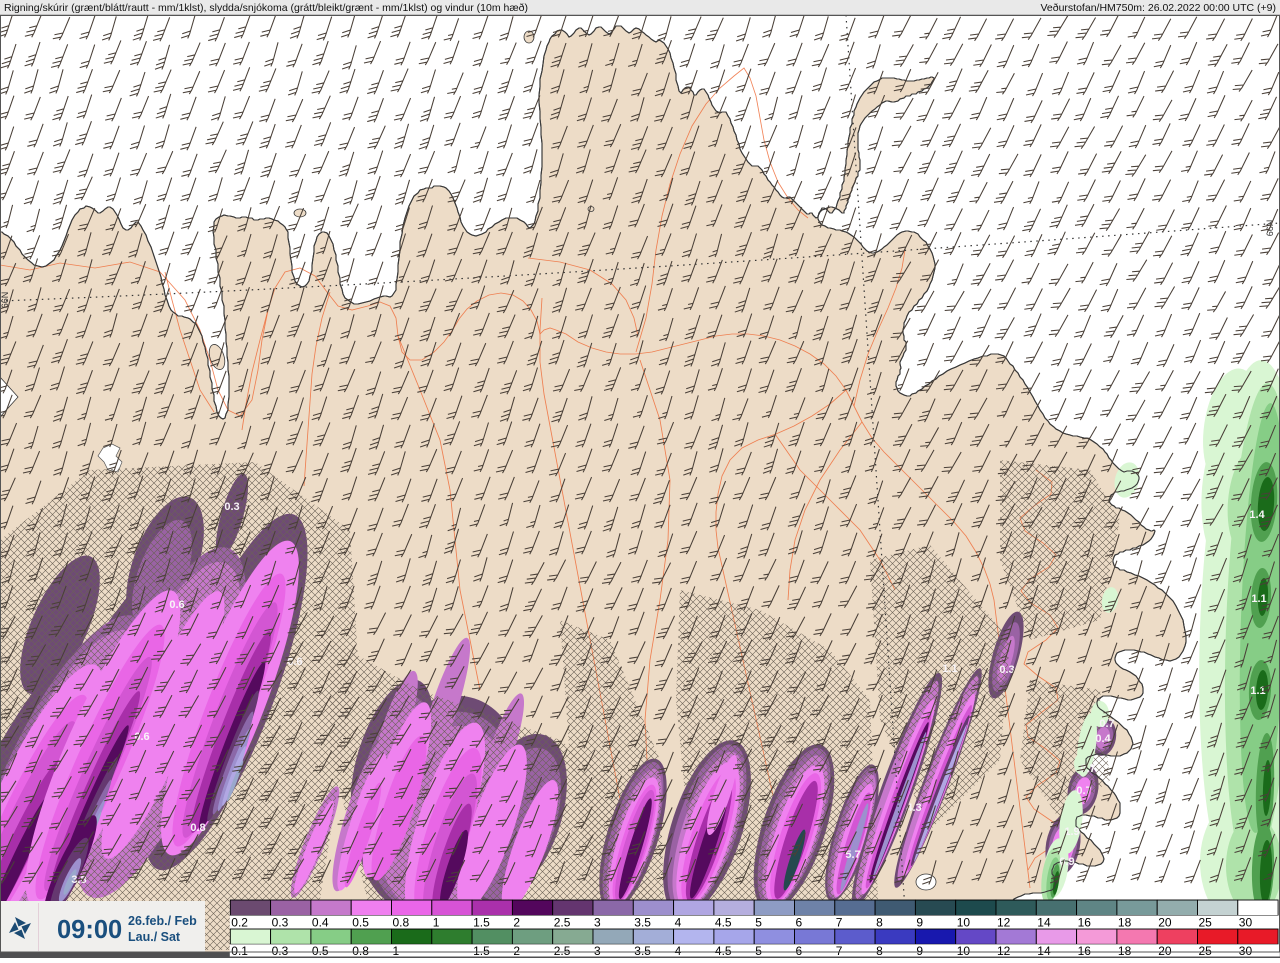 The width and height of the screenshot is (1280, 963). What do you see at coordinates (154, 937) in the screenshot?
I see `svg-text: Lau./ Sat` at bounding box center [154, 937].